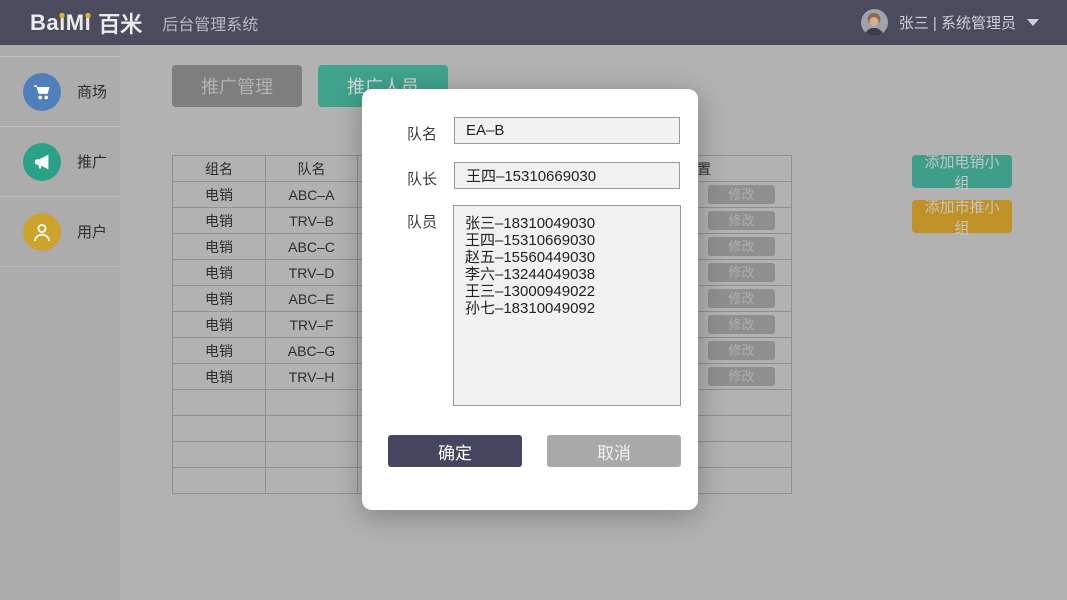 The width and height of the screenshot is (1067, 600). What do you see at coordinates (422, 134) in the screenshot?
I see `team-name-label: 队名` at bounding box center [422, 134].